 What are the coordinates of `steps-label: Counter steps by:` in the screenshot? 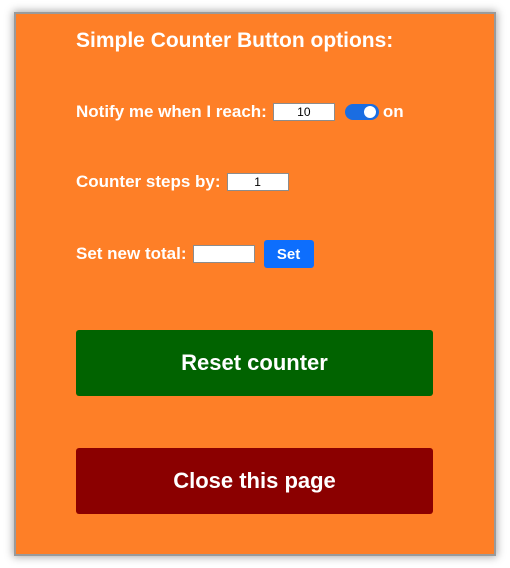 It's located at (148, 181).